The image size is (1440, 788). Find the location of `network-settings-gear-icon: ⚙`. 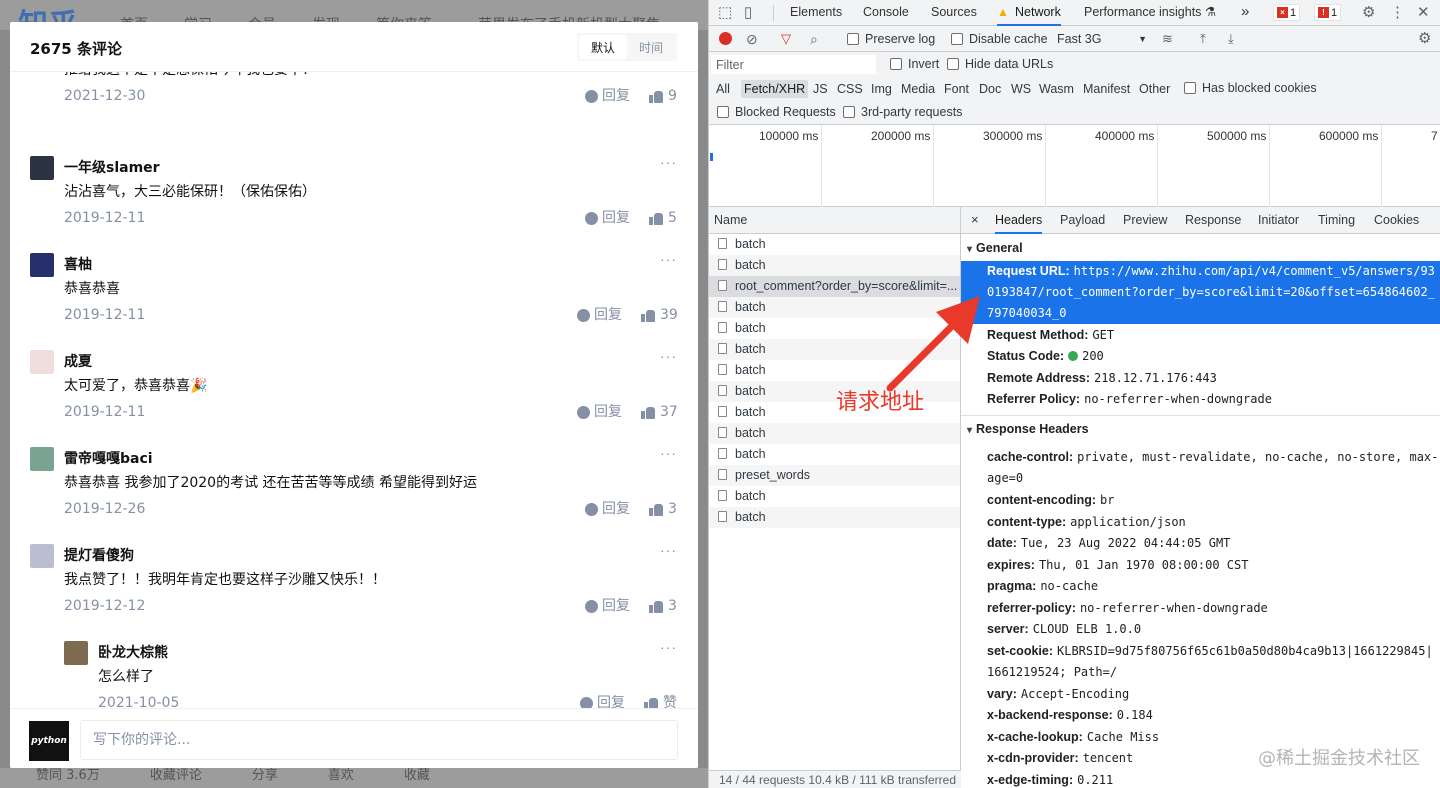

network-settings-gear-icon: ⚙ is located at coordinates (1424, 39).